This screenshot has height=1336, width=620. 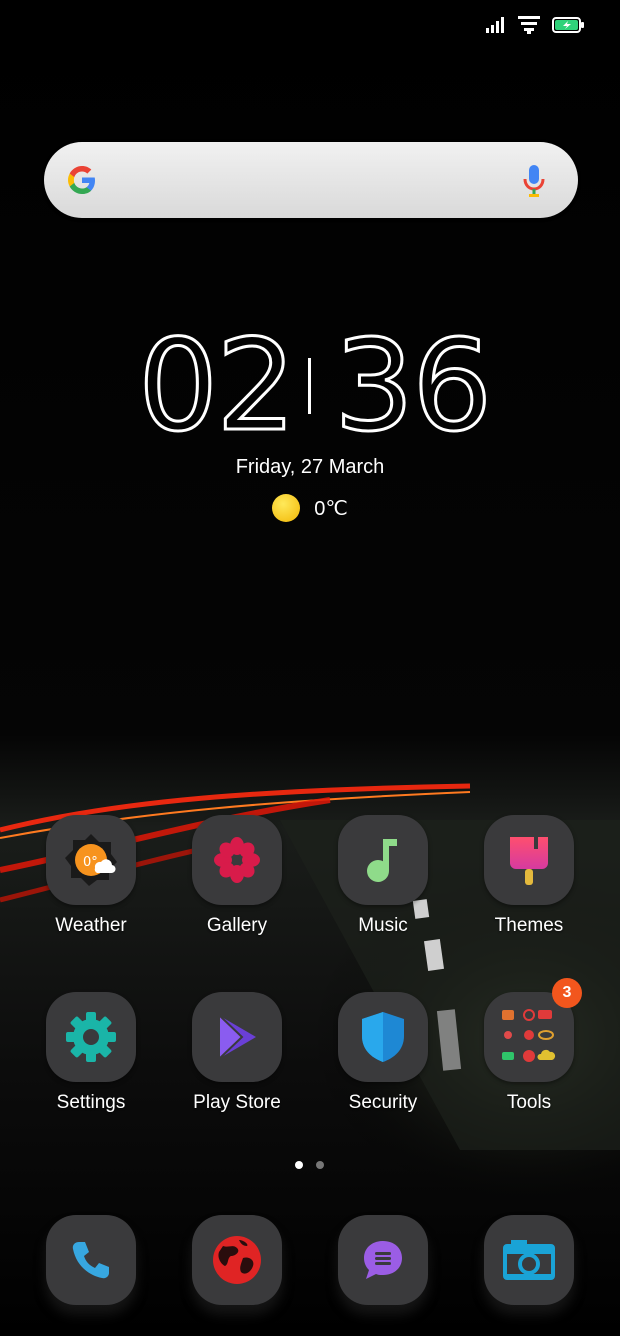 What do you see at coordinates (286, 508) in the screenshot?
I see `sun-icon` at bounding box center [286, 508].